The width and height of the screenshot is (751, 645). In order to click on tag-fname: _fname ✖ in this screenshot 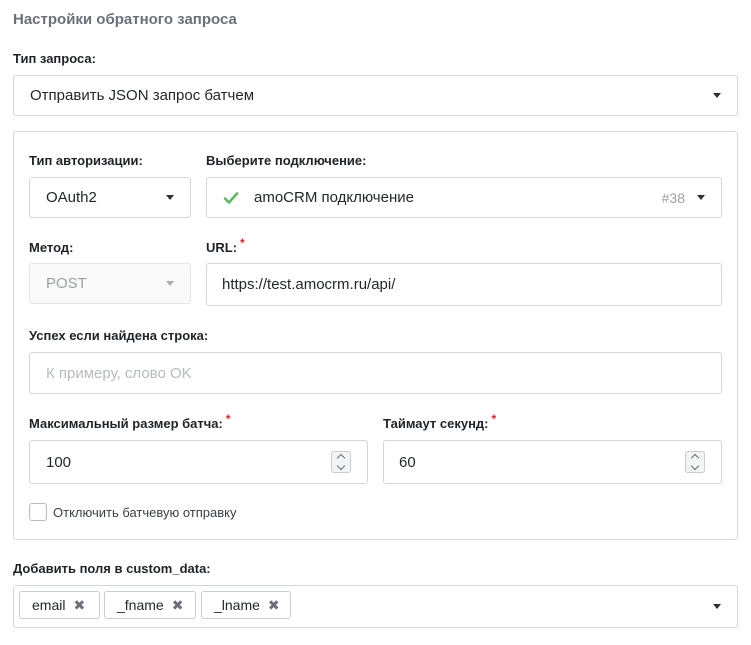, I will do `click(150, 605)`.